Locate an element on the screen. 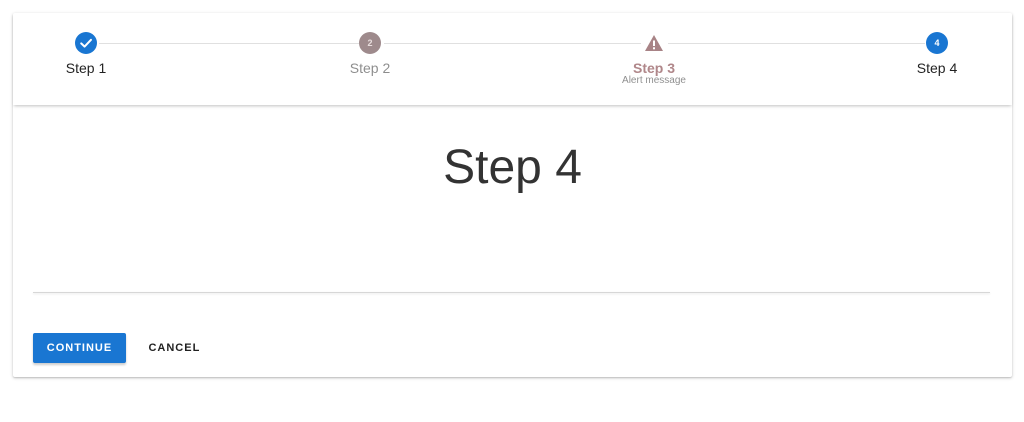 This screenshot has width=1024, height=422. step-number-icon: 4 is located at coordinates (937, 43).